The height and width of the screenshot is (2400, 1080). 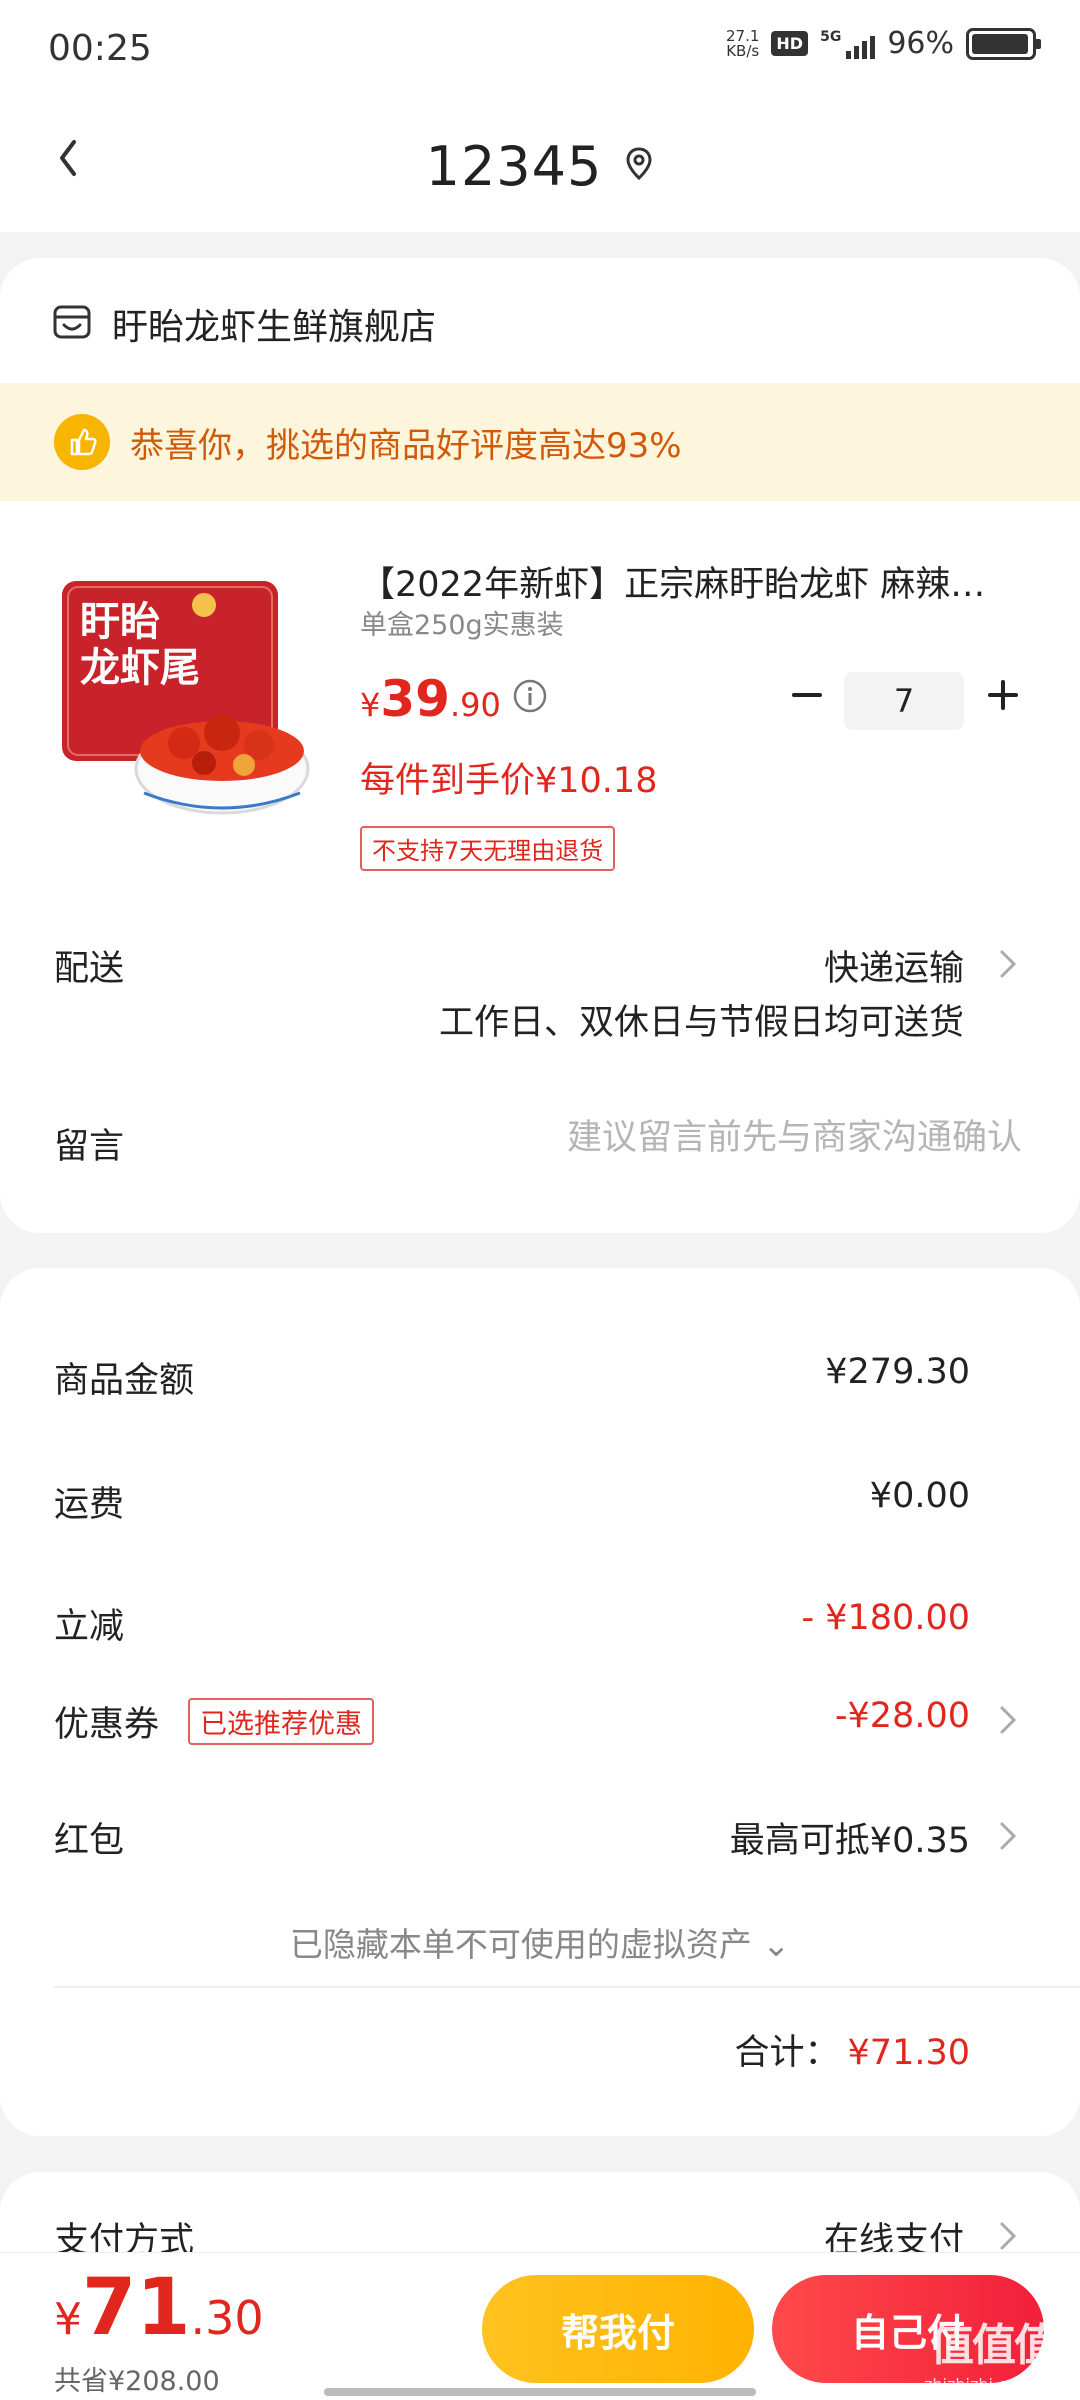 I want to click on nav-bar: 12345, so click(x=540, y=166).